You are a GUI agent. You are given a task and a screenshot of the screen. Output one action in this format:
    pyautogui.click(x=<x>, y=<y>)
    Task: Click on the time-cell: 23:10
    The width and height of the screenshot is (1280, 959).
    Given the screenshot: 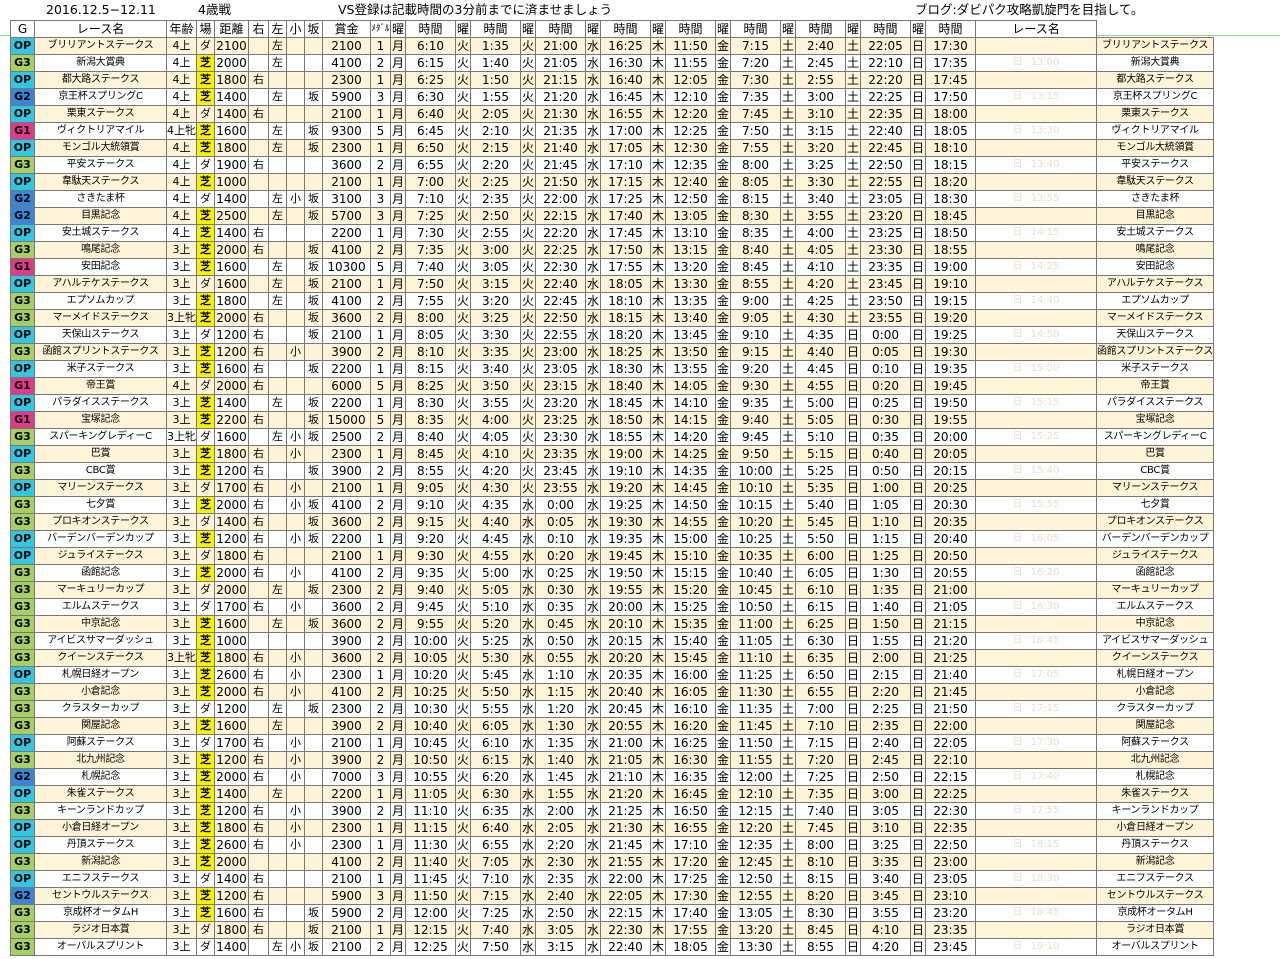 What is the action you would take?
    pyautogui.click(x=950, y=896)
    